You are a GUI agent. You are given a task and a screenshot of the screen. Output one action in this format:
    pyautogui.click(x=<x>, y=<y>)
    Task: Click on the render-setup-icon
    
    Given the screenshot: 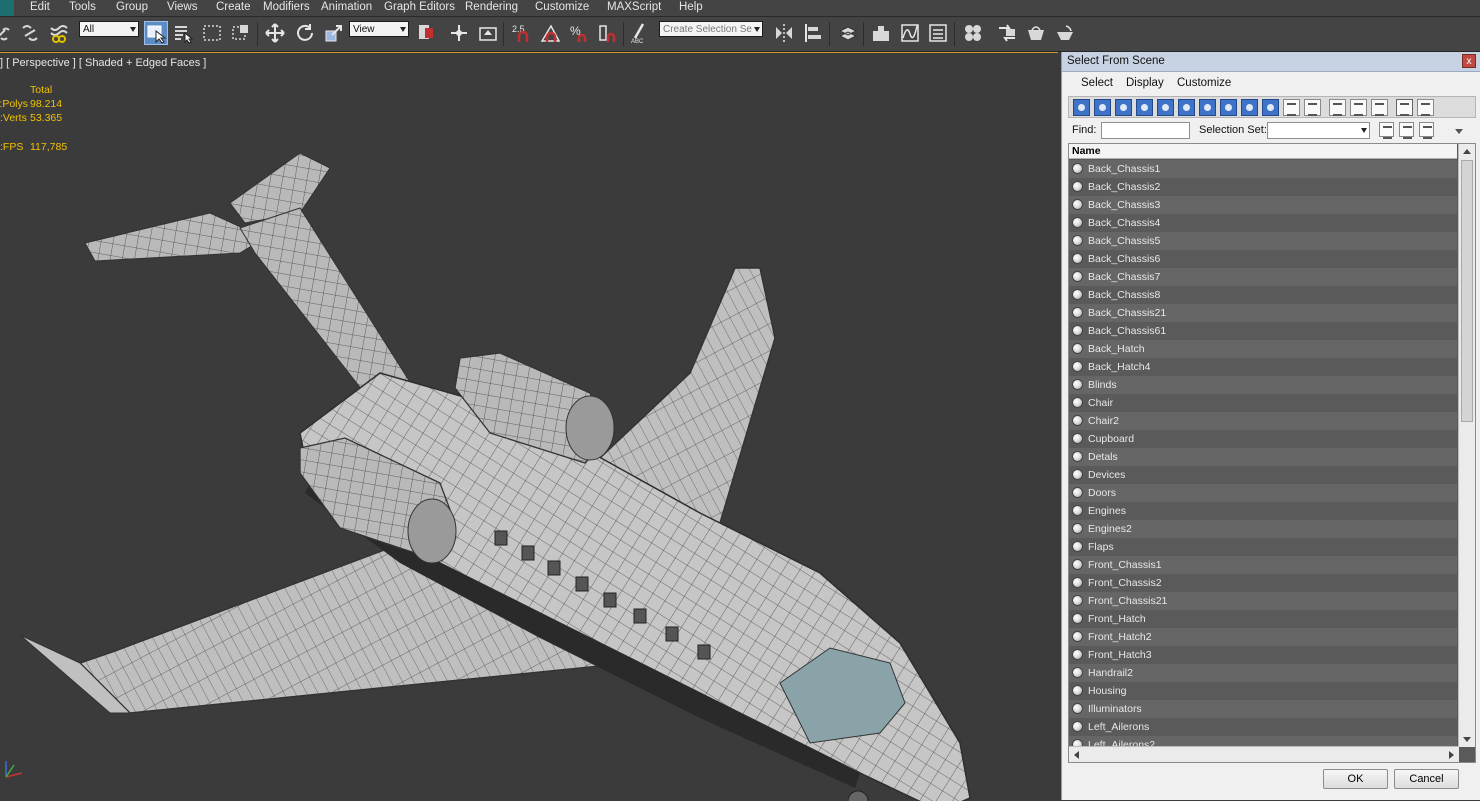 What is the action you would take?
    pyautogui.click(x=1007, y=33)
    